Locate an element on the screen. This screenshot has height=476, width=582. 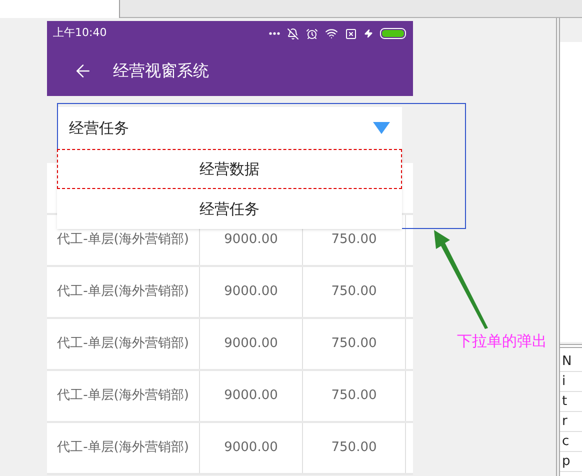
panel-text: i is located at coordinates (571, 382).